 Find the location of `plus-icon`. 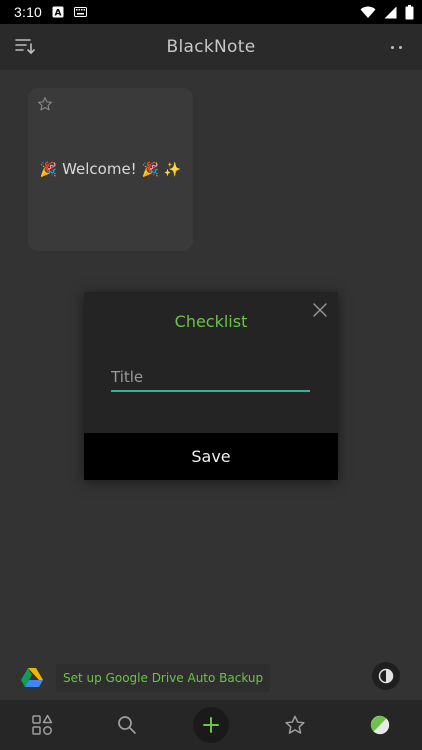

plus-icon is located at coordinates (210, 725).